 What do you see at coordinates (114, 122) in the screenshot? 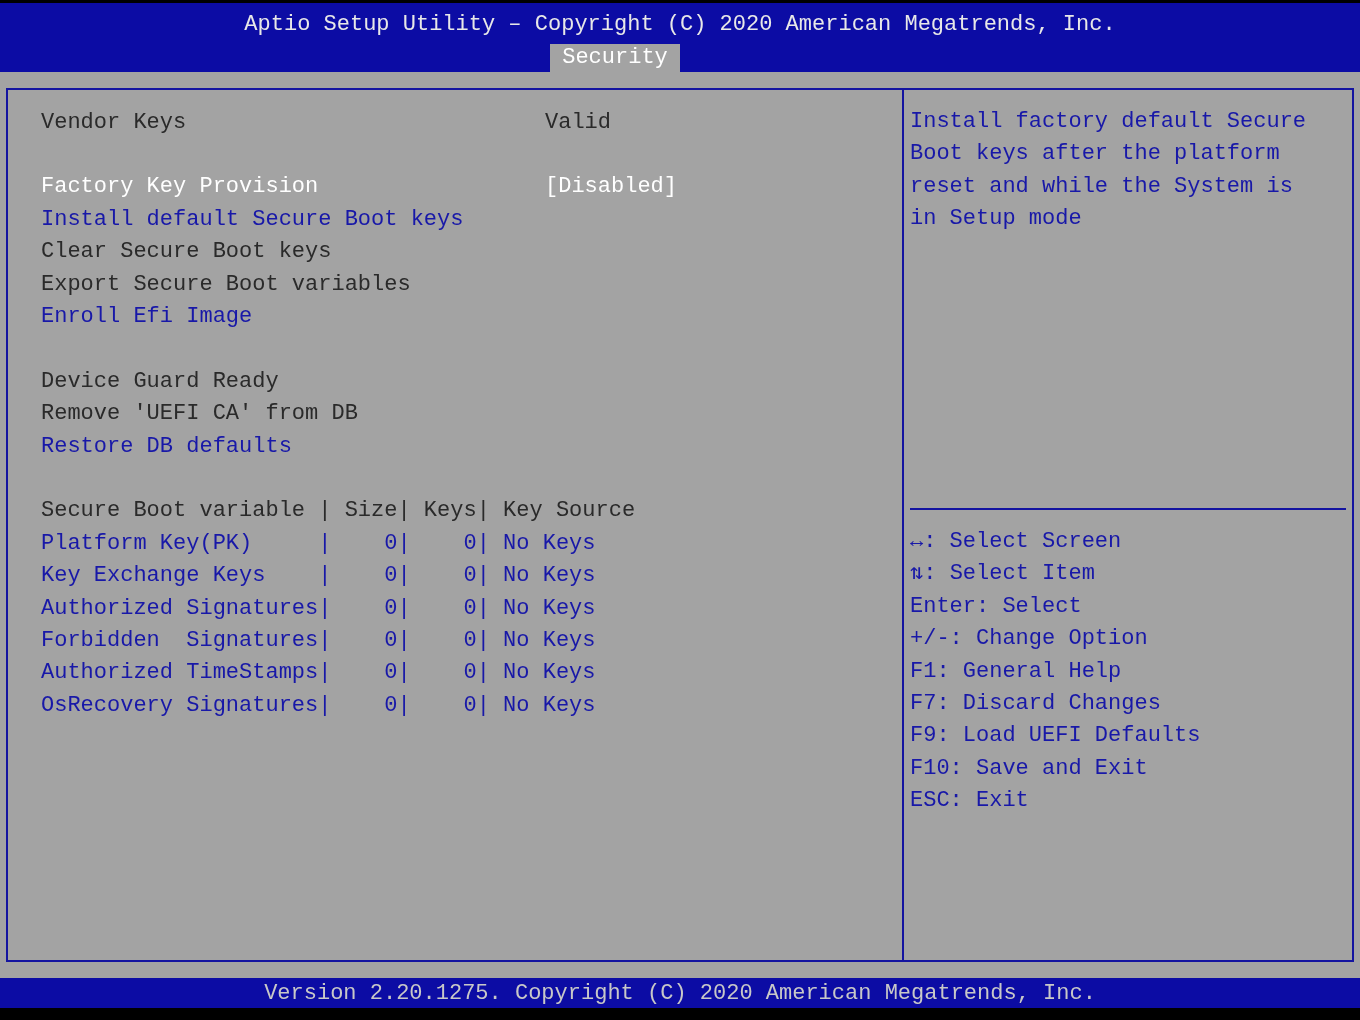
I see `info-text: Vendor Keys` at bounding box center [114, 122].